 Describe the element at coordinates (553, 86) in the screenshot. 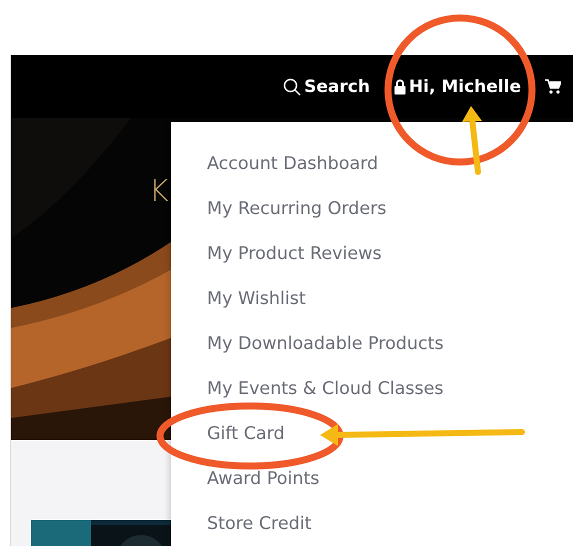

I see `cart-icon` at that location.